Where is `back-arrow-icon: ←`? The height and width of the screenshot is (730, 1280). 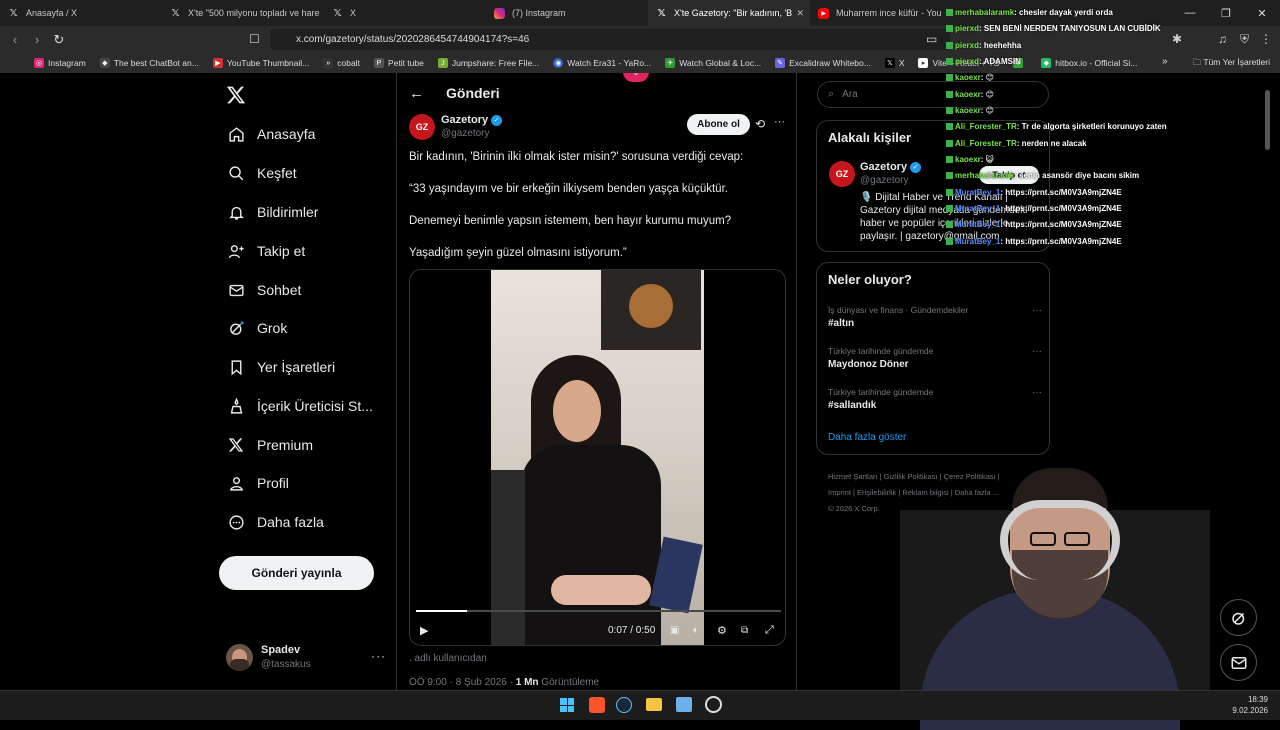 back-arrow-icon: ← is located at coordinates (416, 93).